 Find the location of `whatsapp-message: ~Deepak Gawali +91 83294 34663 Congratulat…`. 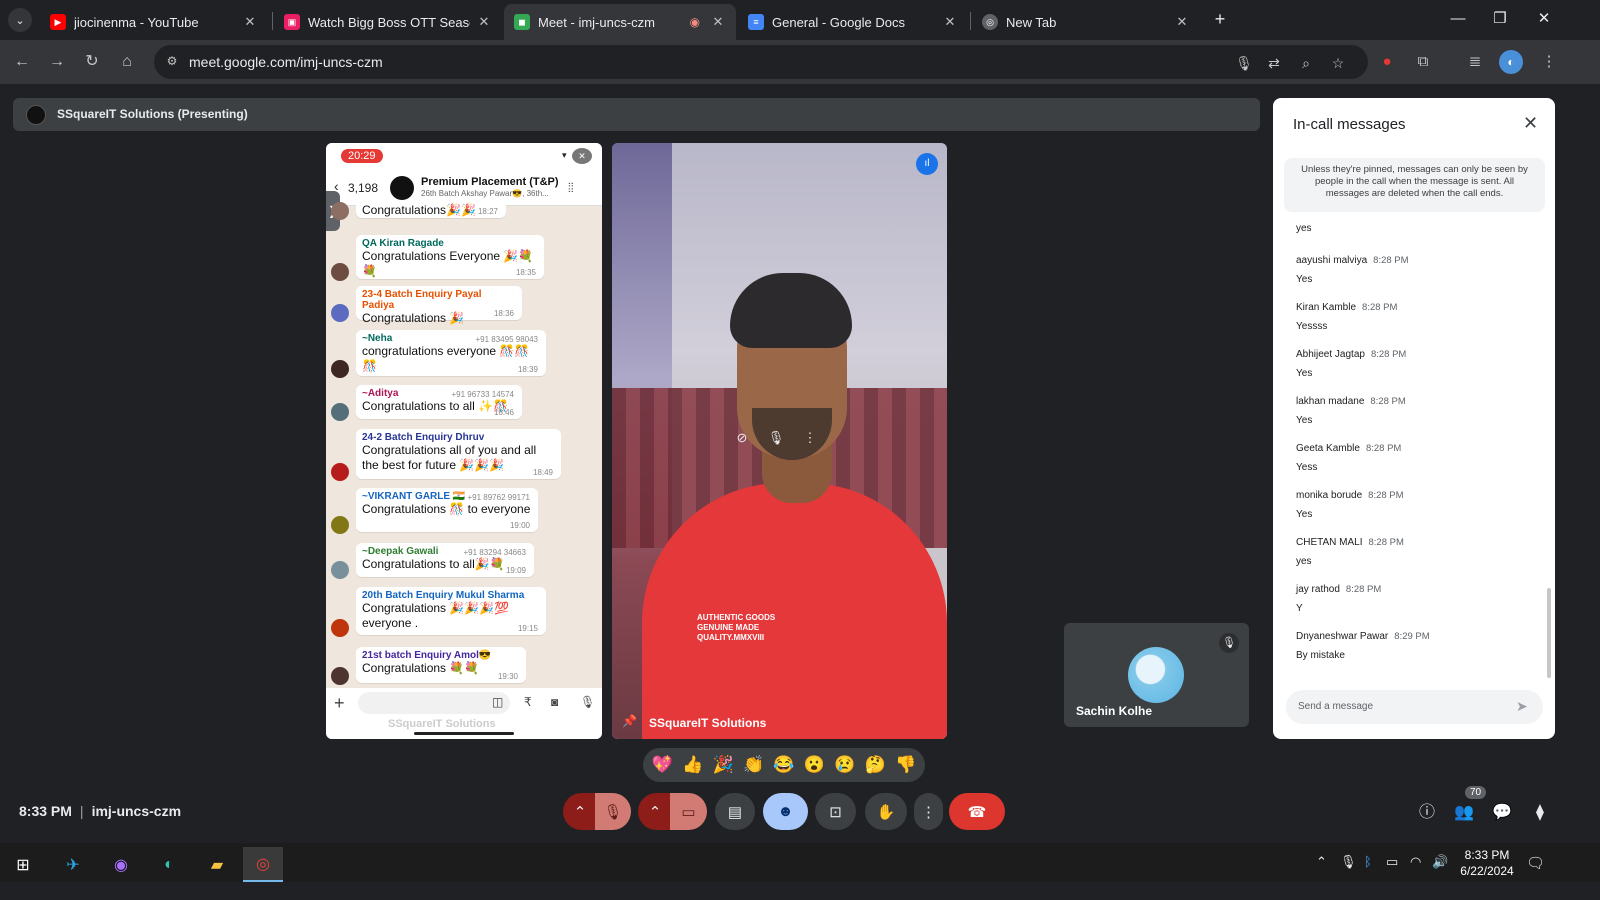

whatsapp-message: ~Deepak Gawali +91 83294 34663 Congratulat… is located at coordinates (445, 560).